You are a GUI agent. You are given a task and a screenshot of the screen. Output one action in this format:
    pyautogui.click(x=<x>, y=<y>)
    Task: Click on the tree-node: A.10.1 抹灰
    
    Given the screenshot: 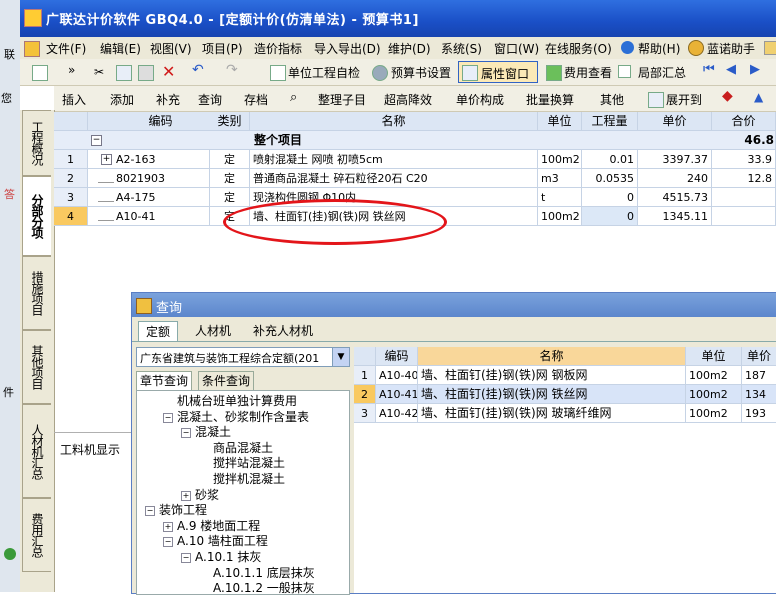 What is the action you would take?
    pyautogui.click(x=228, y=557)
    